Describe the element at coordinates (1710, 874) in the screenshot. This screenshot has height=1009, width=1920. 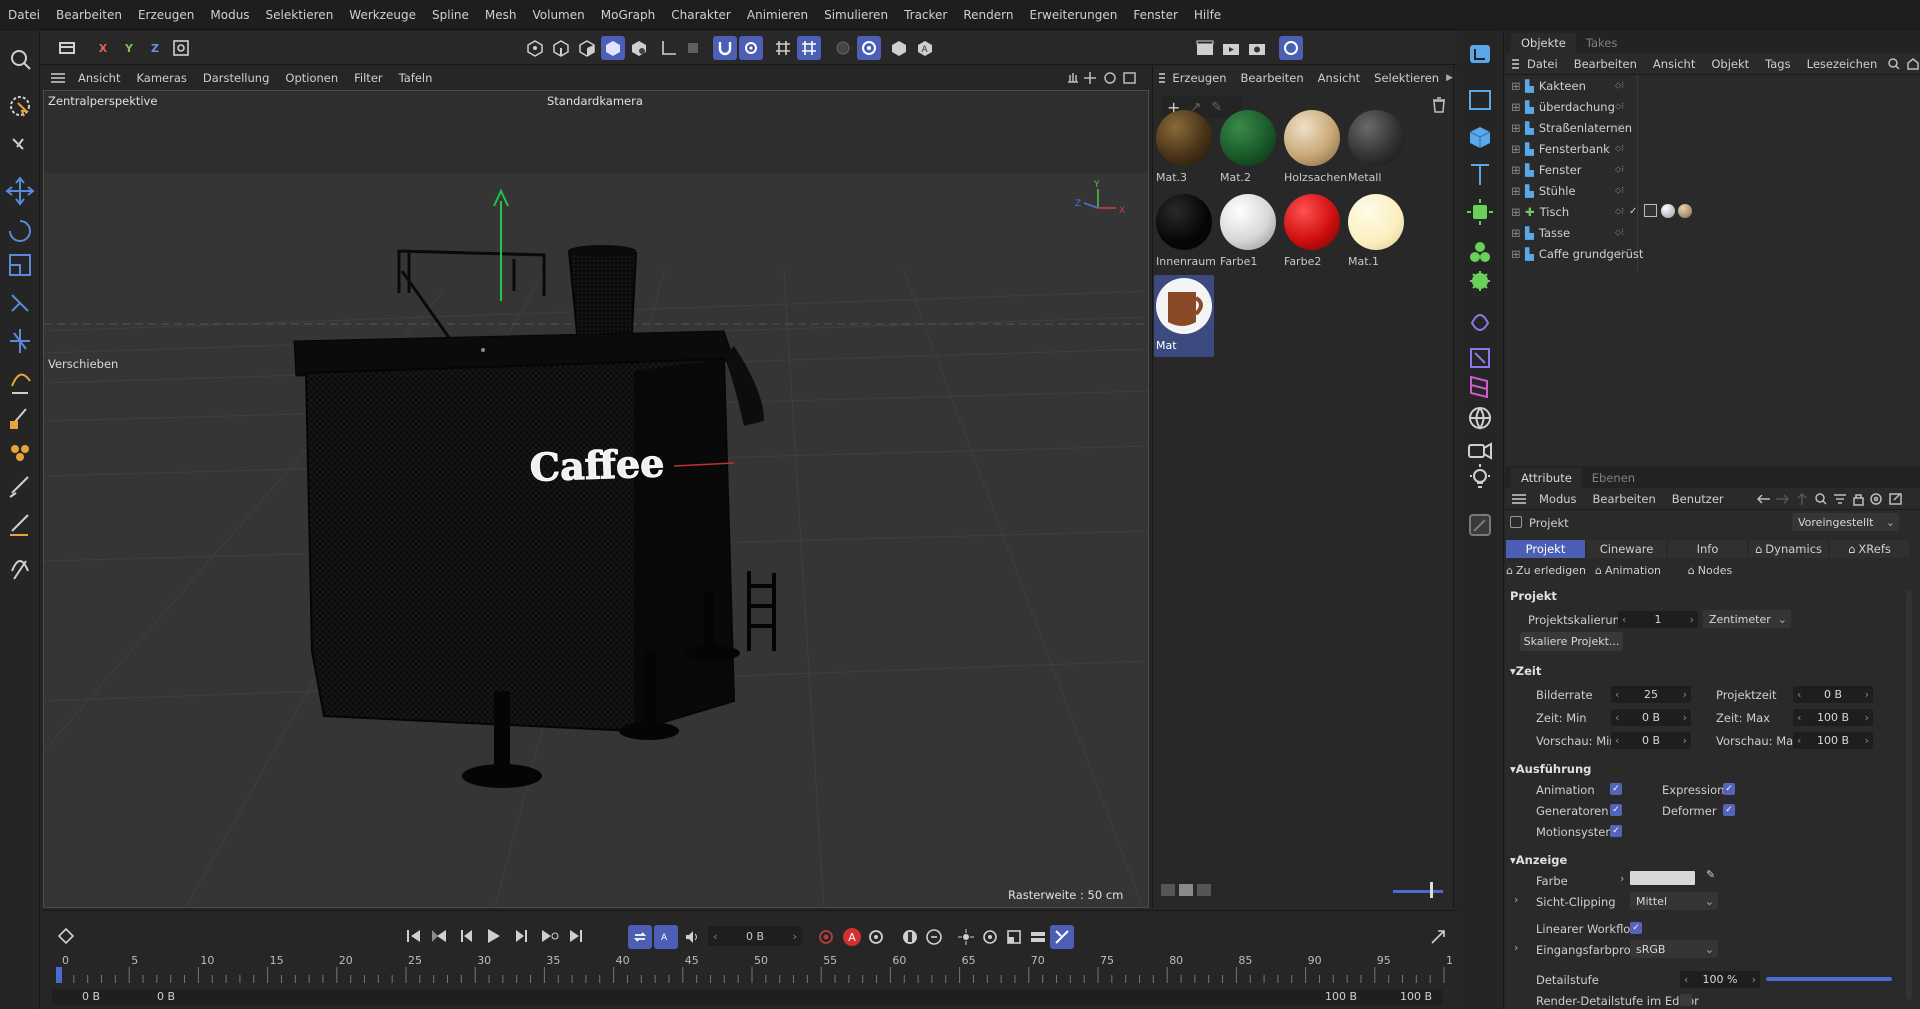
I see `eyedropper-icon: ✎` at that location.